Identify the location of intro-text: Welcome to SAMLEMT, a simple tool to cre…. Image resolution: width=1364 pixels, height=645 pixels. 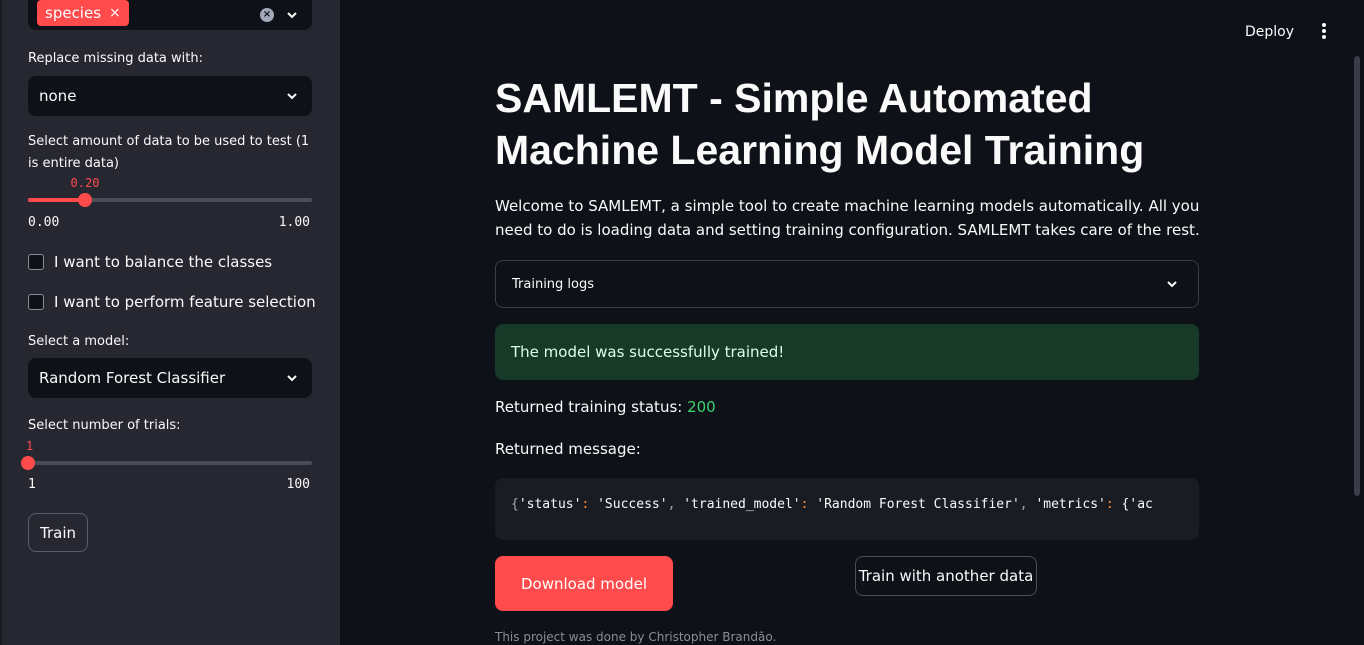
(847, 218).